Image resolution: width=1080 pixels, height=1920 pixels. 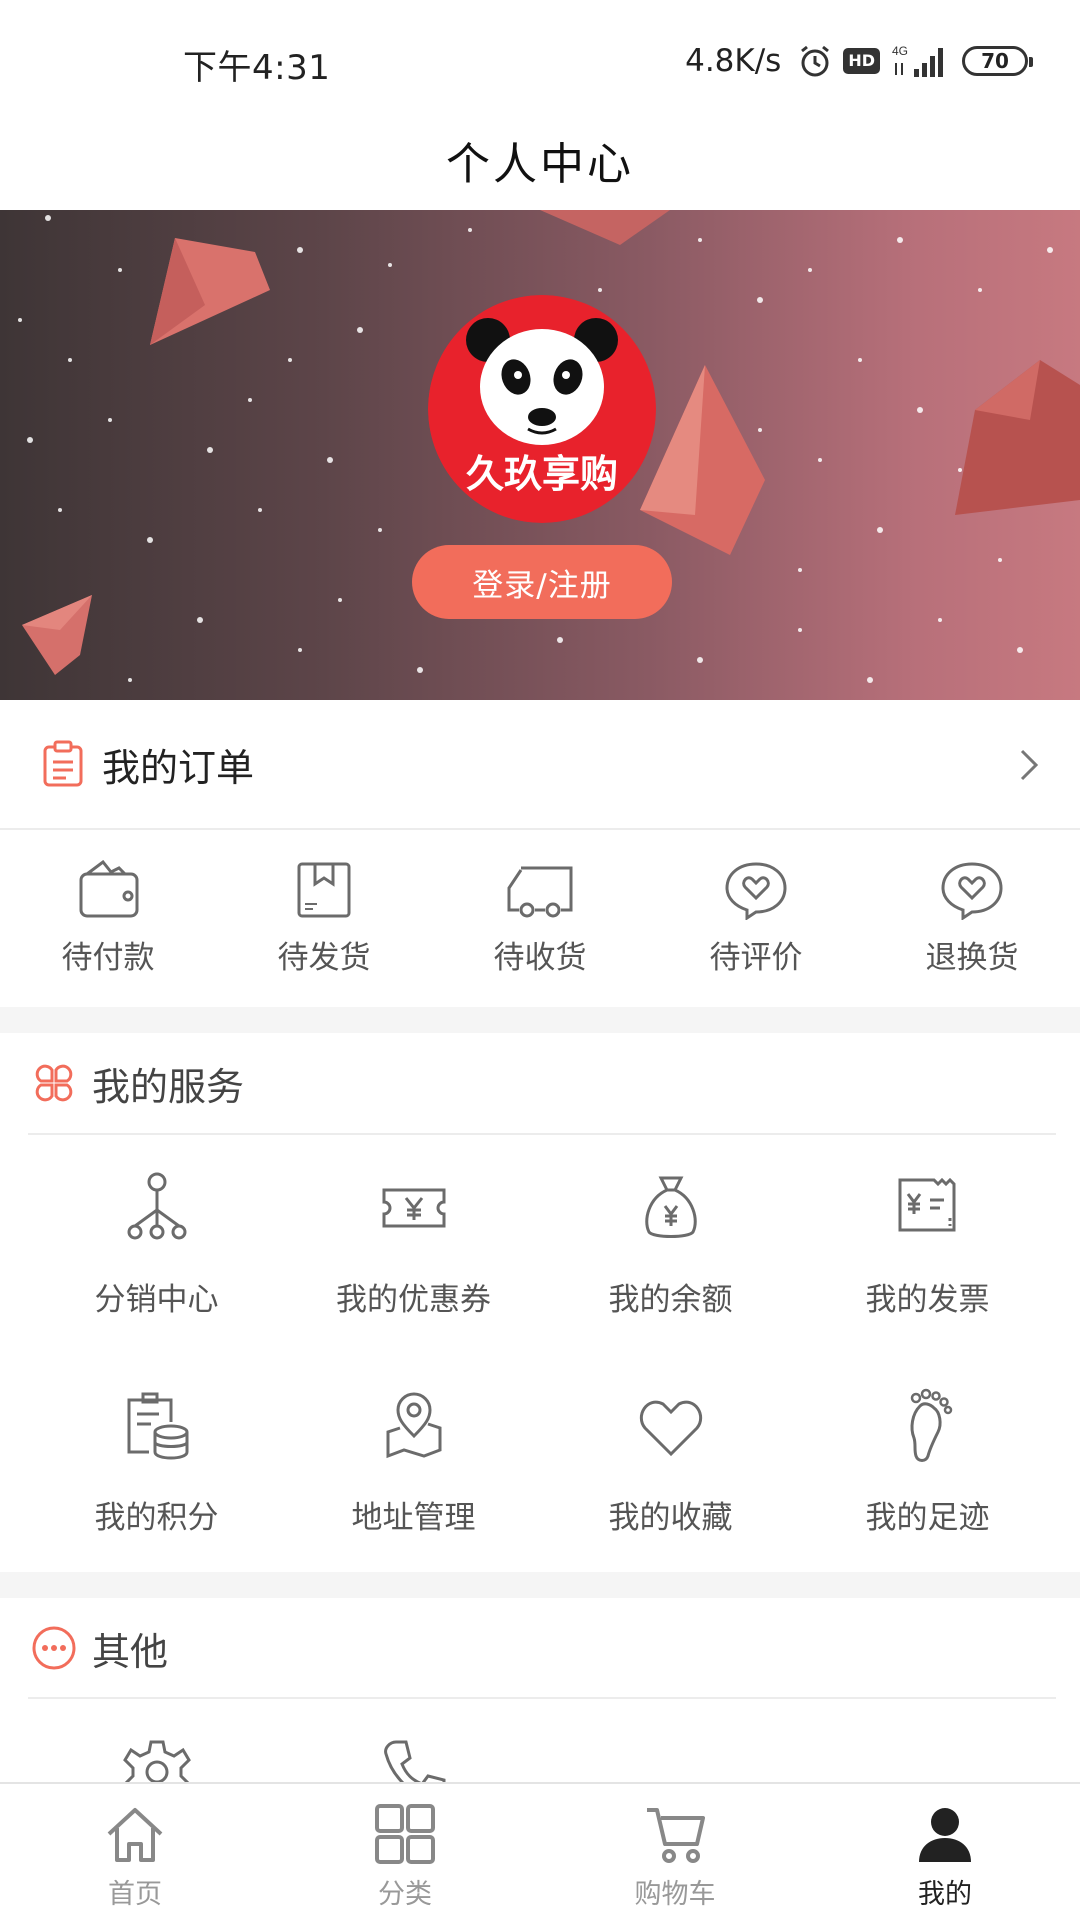 What do you see at coordinates (540, 1083) in the screenshot?
I see `my-services-header: 我的服务` at bounding box center [540, 1083].